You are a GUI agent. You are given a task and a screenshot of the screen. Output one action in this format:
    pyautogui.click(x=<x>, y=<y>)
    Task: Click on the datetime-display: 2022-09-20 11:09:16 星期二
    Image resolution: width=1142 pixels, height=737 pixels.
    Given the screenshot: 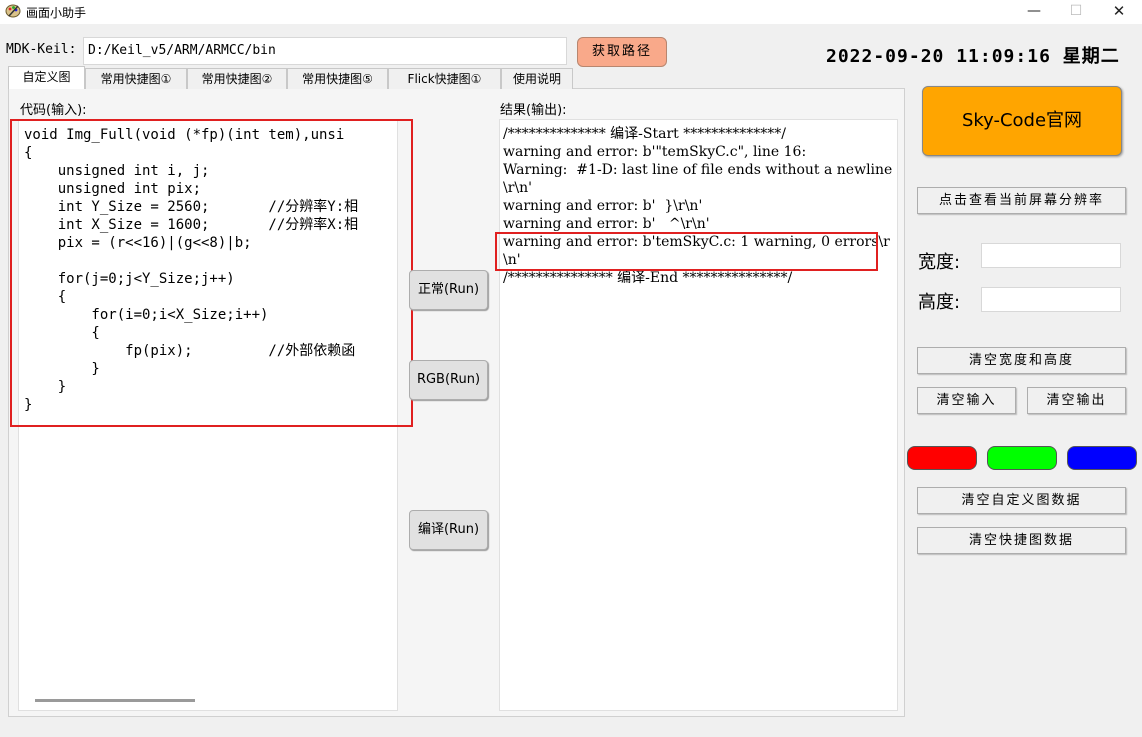 What is the action you would take?
    pyautogui.click(x=973, y=56)
    